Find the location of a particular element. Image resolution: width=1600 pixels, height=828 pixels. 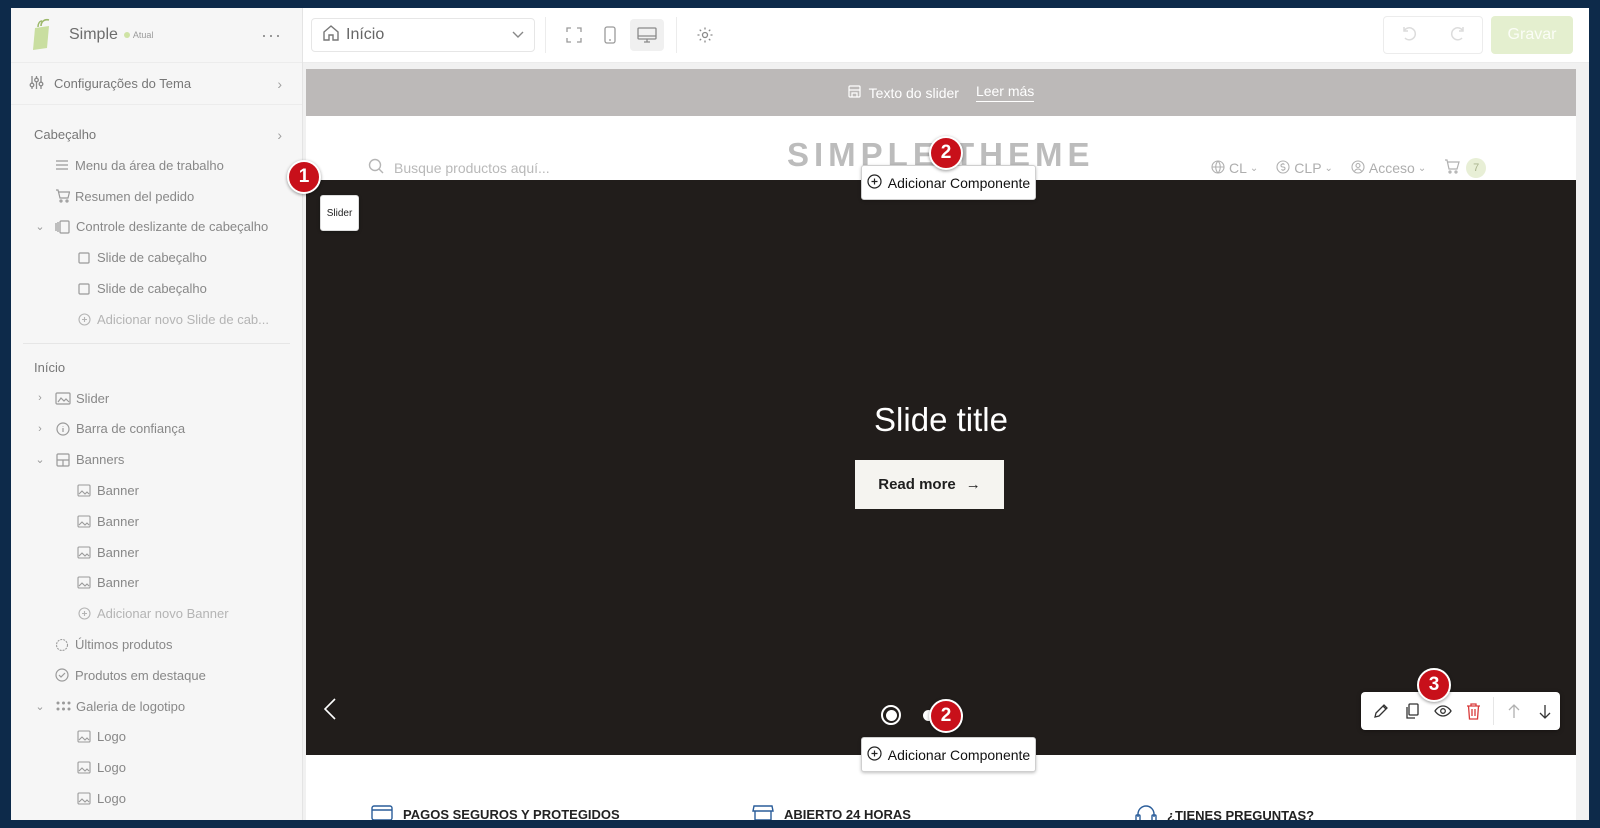

more-options-icon: ··· is located at coordinates (271, 35).